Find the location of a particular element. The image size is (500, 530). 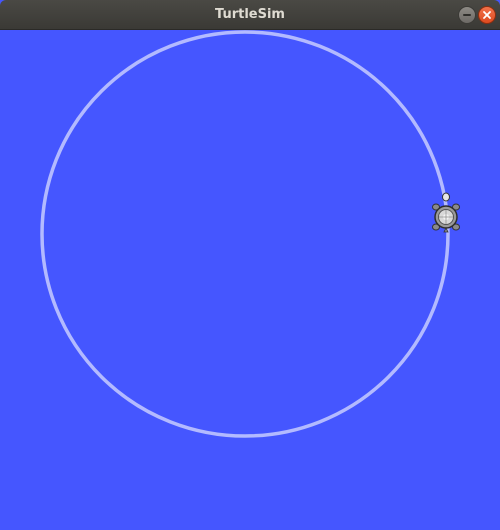

minimize-icon is located at coordinates (467, 15).